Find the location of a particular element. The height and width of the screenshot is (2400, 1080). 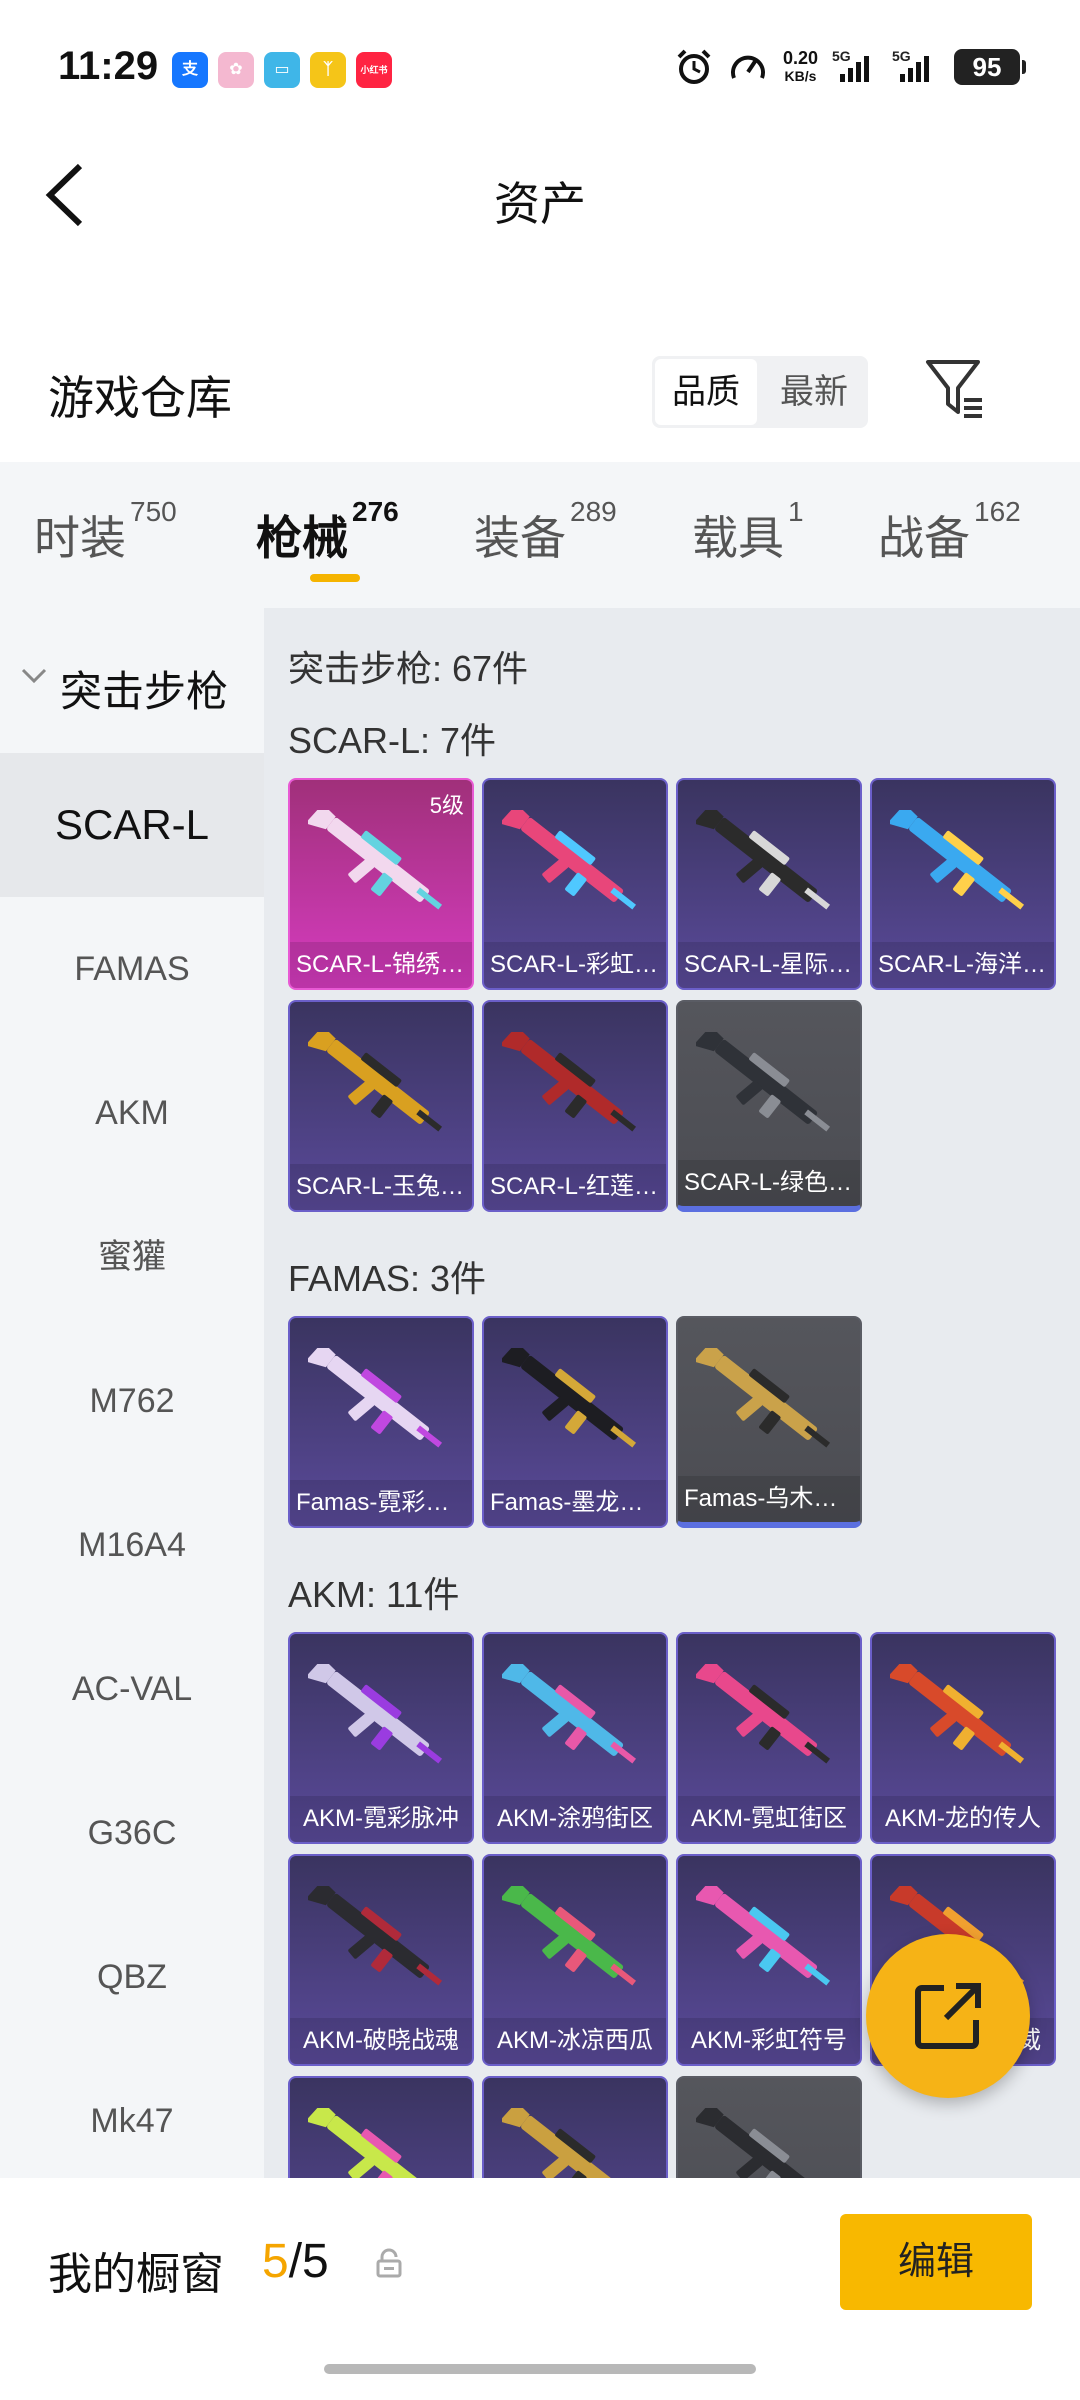

share-icon is located at coordinates (948, 2016).